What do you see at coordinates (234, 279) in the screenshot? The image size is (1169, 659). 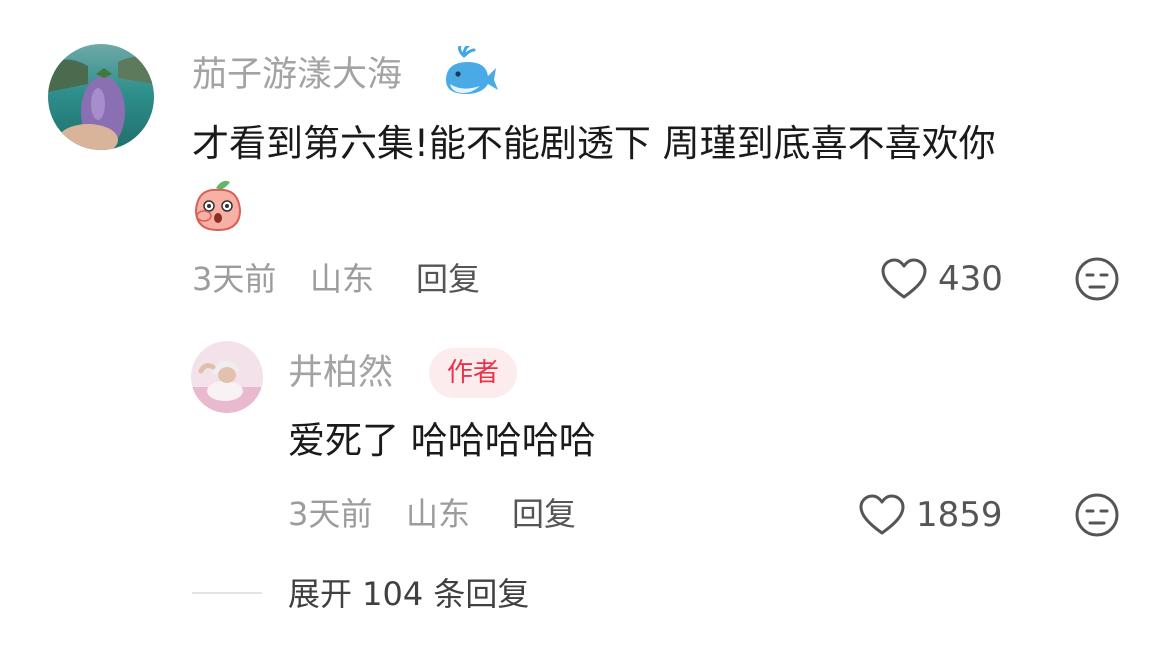 I see `comment-time: 3天前` at bounding box center [234, 279].